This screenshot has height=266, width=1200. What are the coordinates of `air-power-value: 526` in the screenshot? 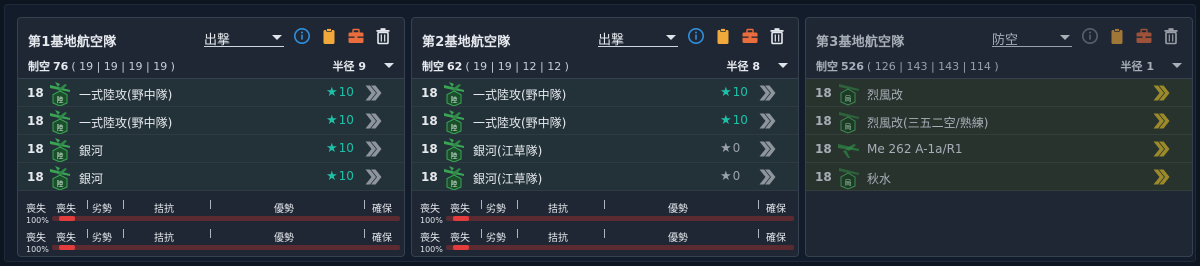 It's located at (852, 66).